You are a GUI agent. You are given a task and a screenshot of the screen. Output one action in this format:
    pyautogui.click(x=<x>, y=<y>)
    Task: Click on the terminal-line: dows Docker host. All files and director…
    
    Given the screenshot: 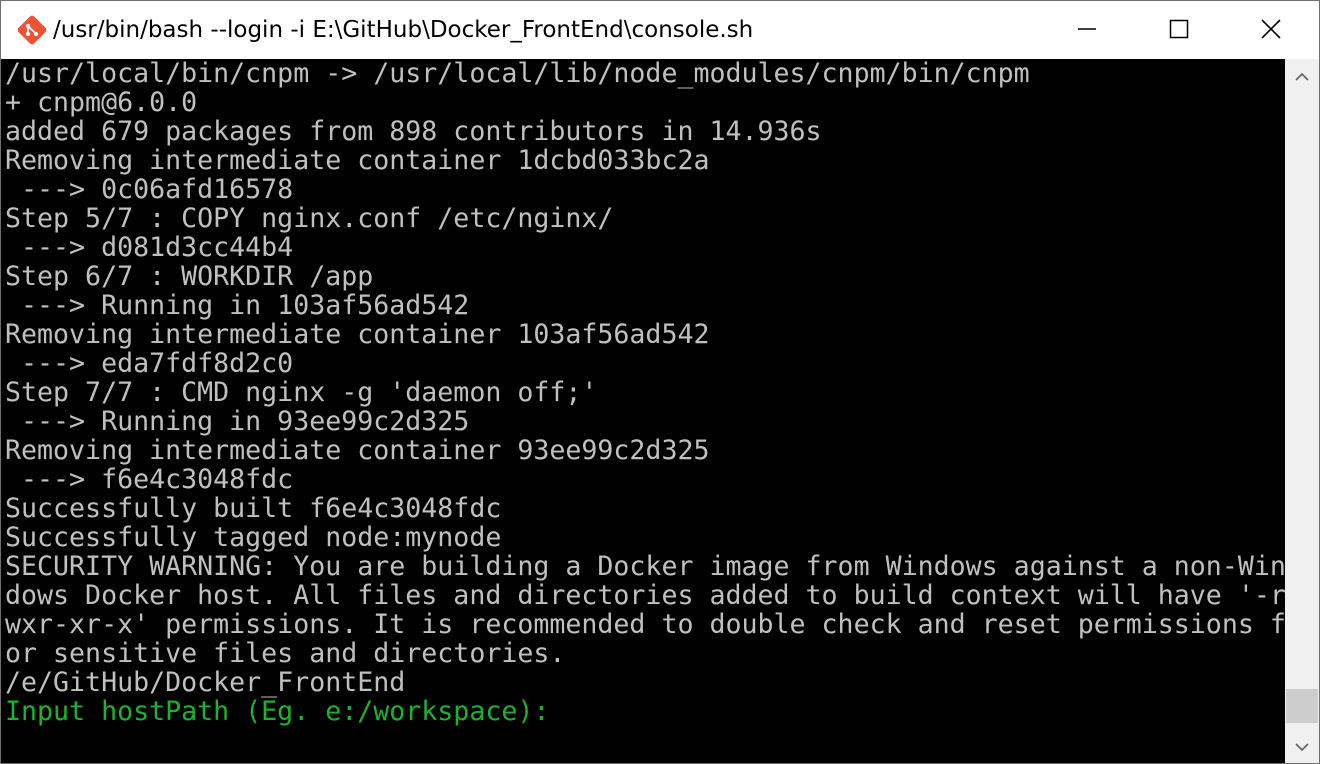 What is the action you would take?
    pyautogui.click(x=645, y=595)
    